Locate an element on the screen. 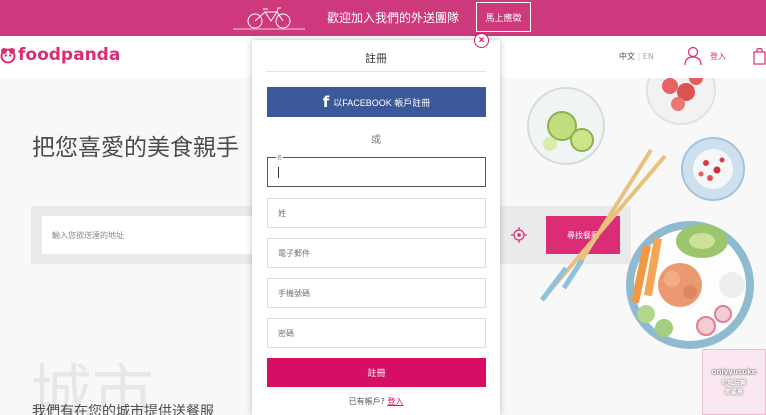 The width and height of the screenshot is (766, 415). facebook-signup-button: f 以FACEBOOK 帳戶註冊 is located at coordinates (376, 102).